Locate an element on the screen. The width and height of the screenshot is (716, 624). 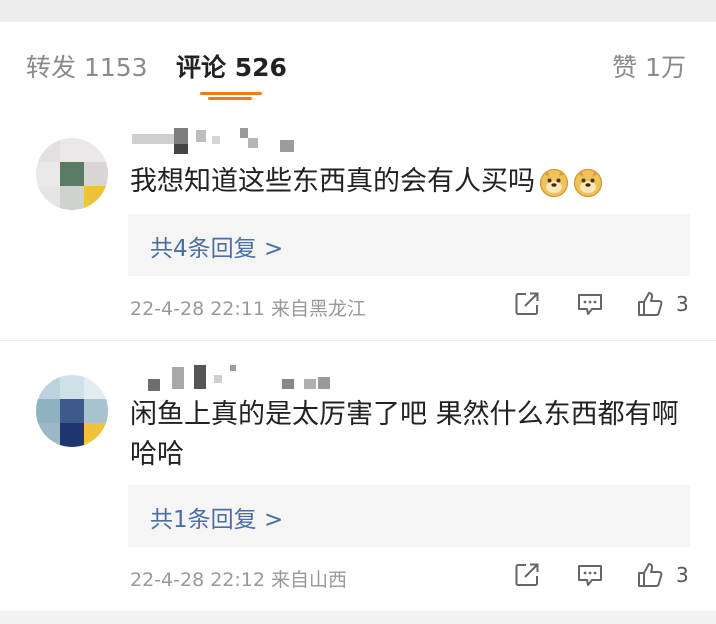
bottom-divider is located at coordinates (358, 618).